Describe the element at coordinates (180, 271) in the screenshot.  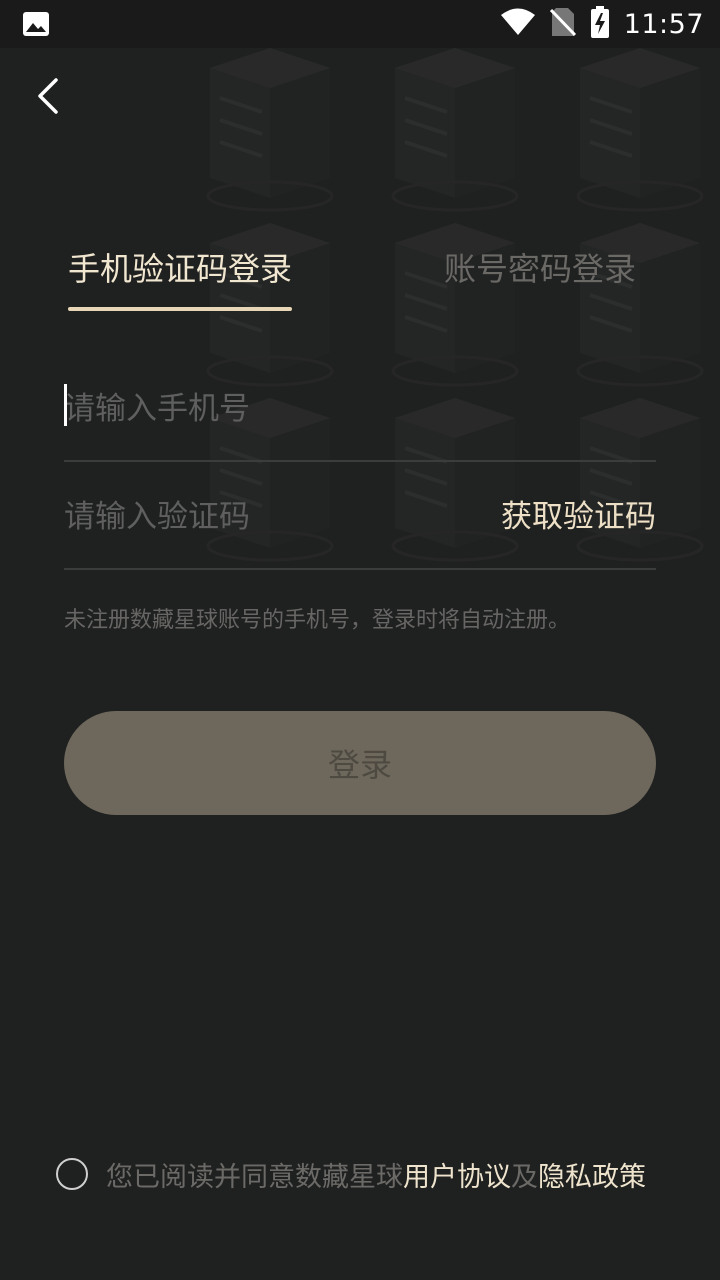
I see `tab-sms-login: 手机验证码登录` at that location.